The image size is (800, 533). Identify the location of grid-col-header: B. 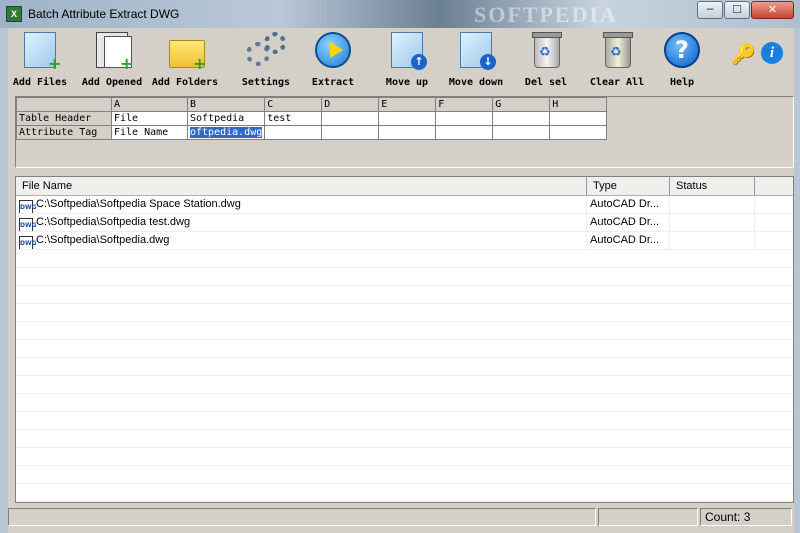
(226, 104).